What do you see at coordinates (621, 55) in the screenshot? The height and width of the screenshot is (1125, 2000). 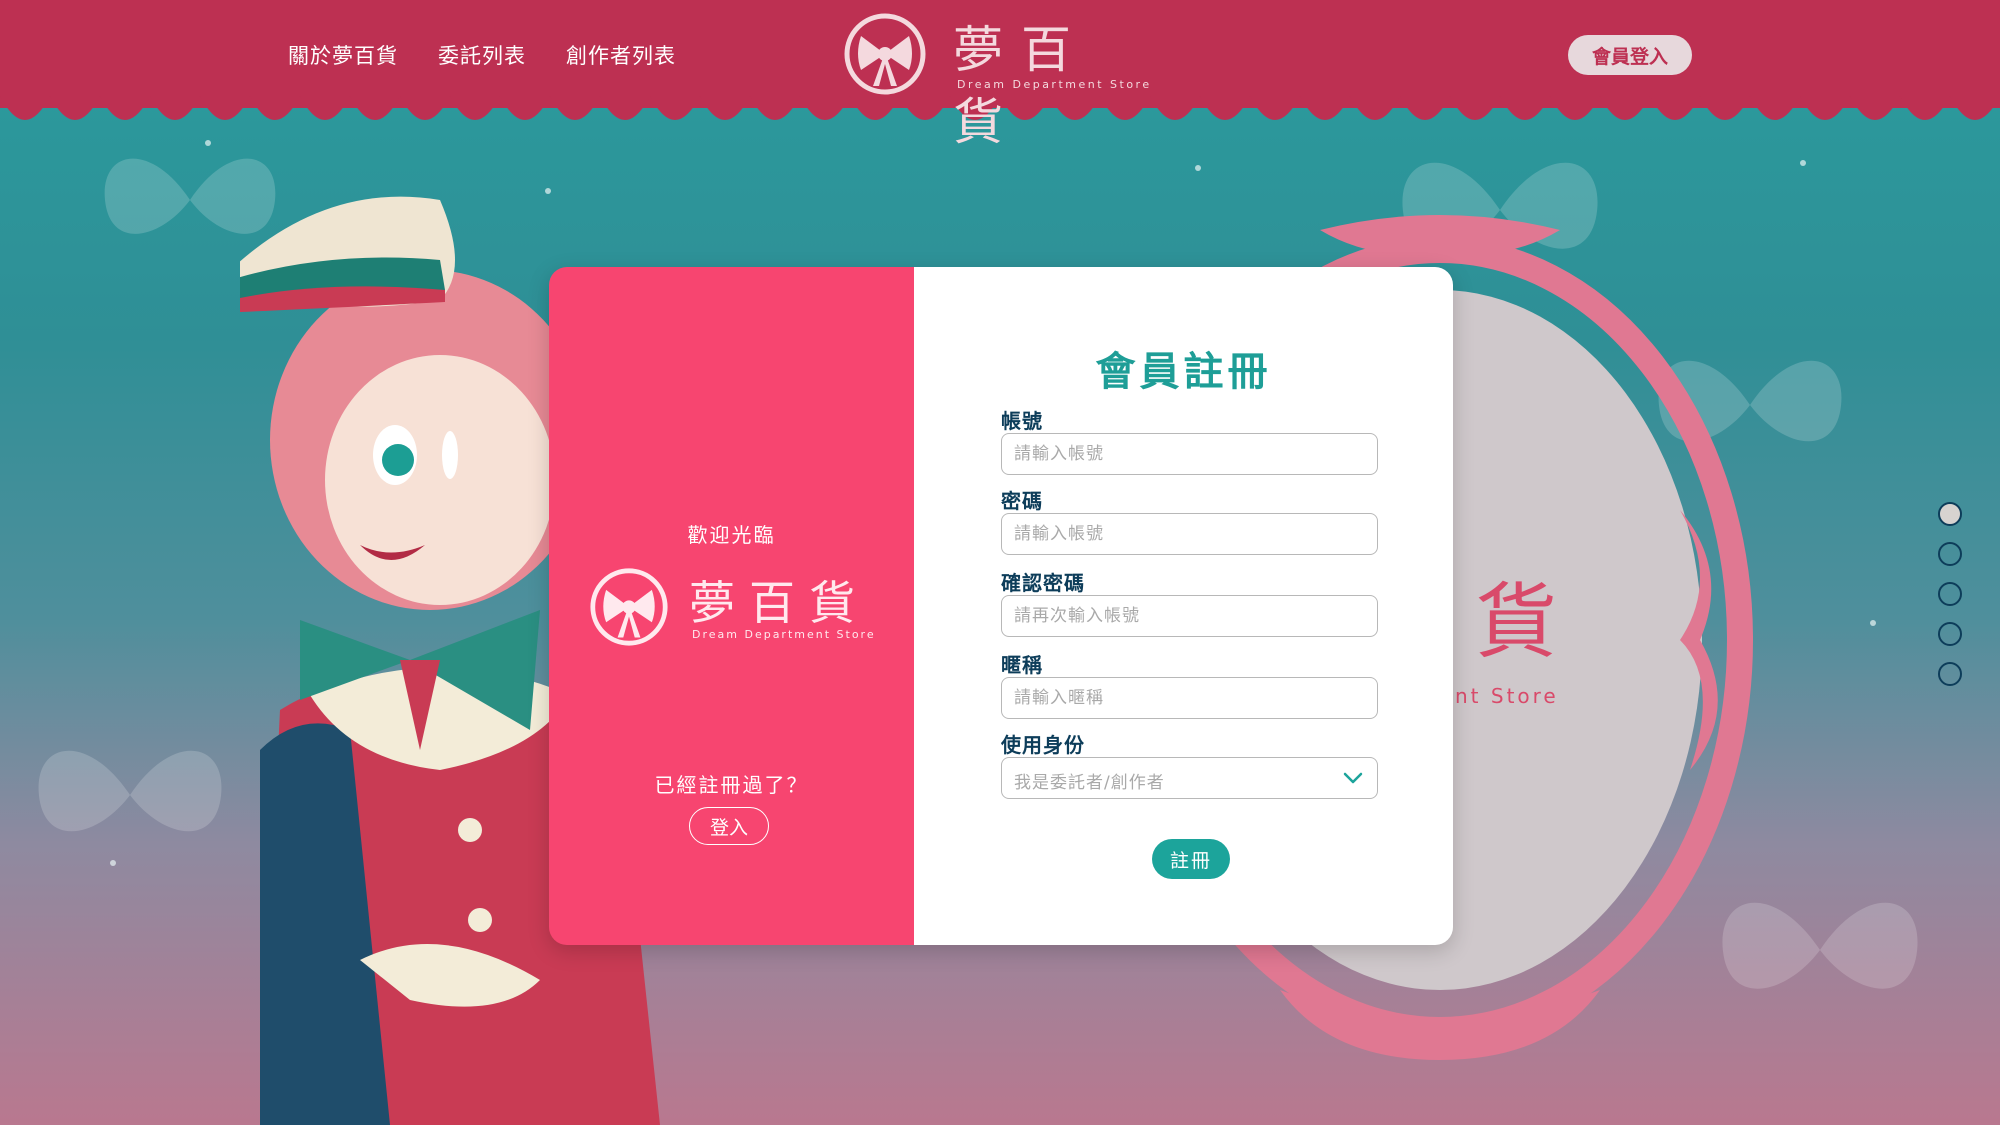 I see `nav-item-creators: 創作者列表` at bounding box center [621, 55].